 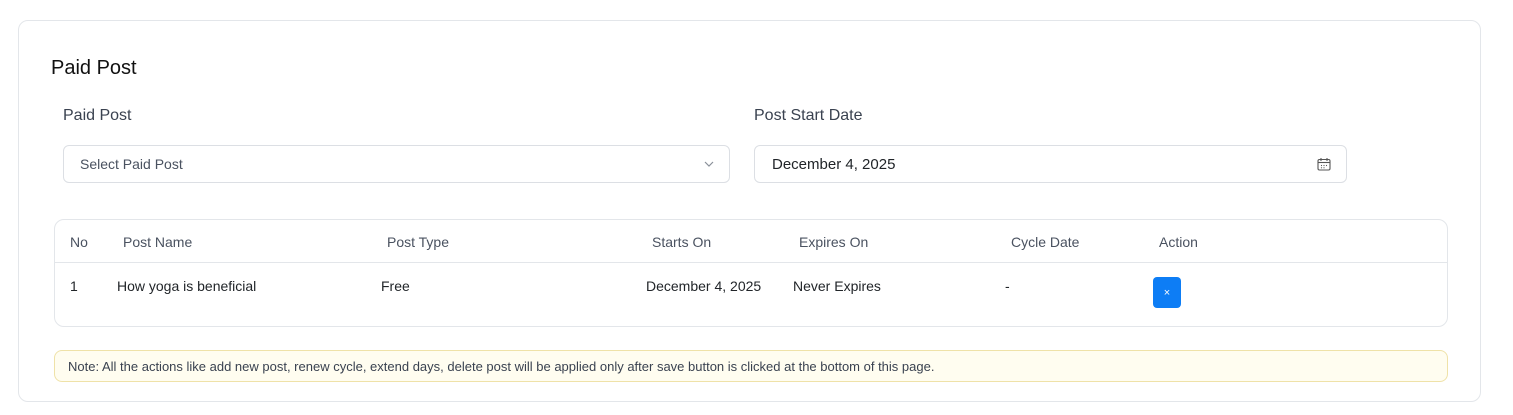 I want to click on cell-expires-on: Never Expires, so click(x=837, y=286).